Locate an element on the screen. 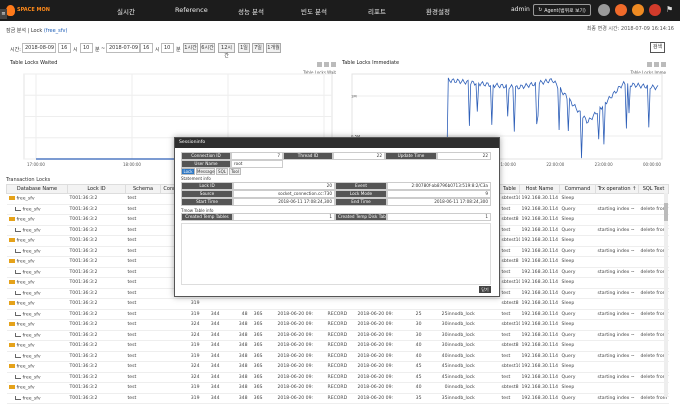 This screenshot has height=404, width=680. alert-icon is located at coordinates (655, 10).